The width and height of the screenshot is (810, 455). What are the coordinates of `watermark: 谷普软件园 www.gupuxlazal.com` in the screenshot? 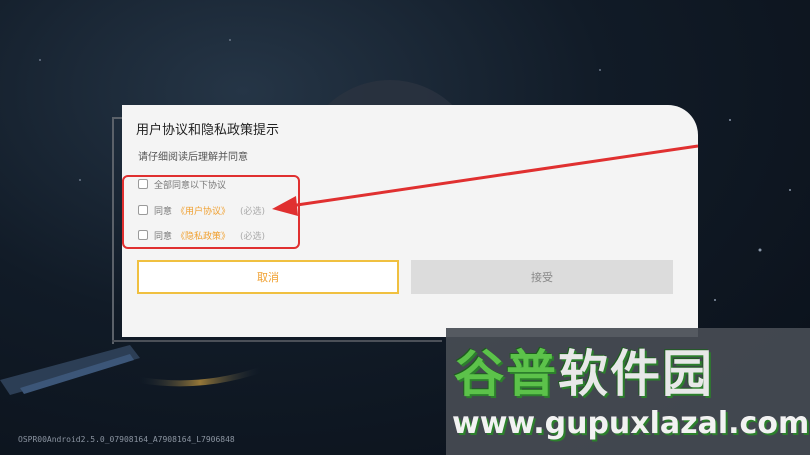 It's located at (628, 391).